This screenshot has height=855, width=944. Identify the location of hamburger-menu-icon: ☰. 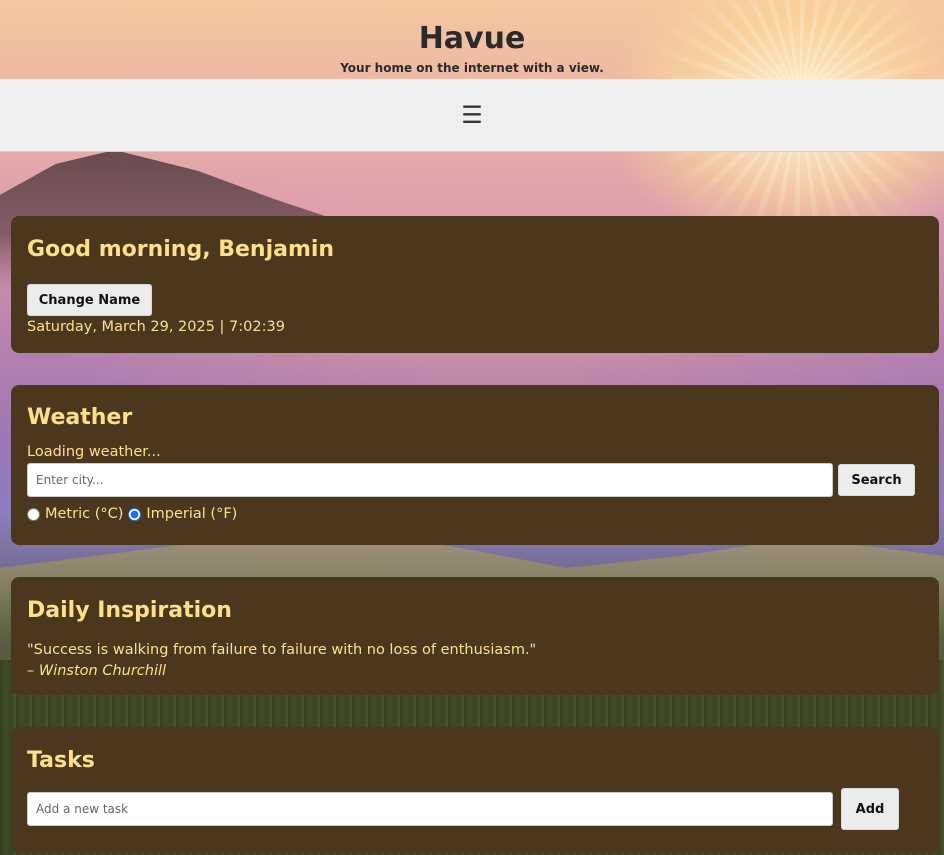
(472, 115).